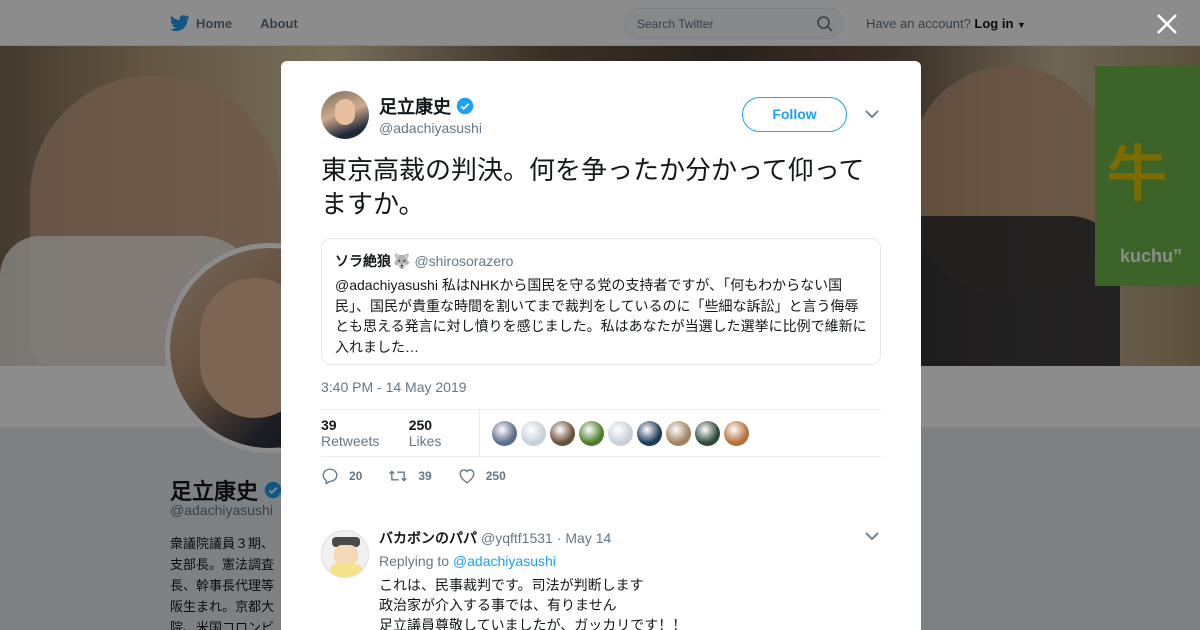  Describe the element at coordinates (363, 261) in the screenshot. I see `quoted-author-name: ソラ絶狼` at that location.